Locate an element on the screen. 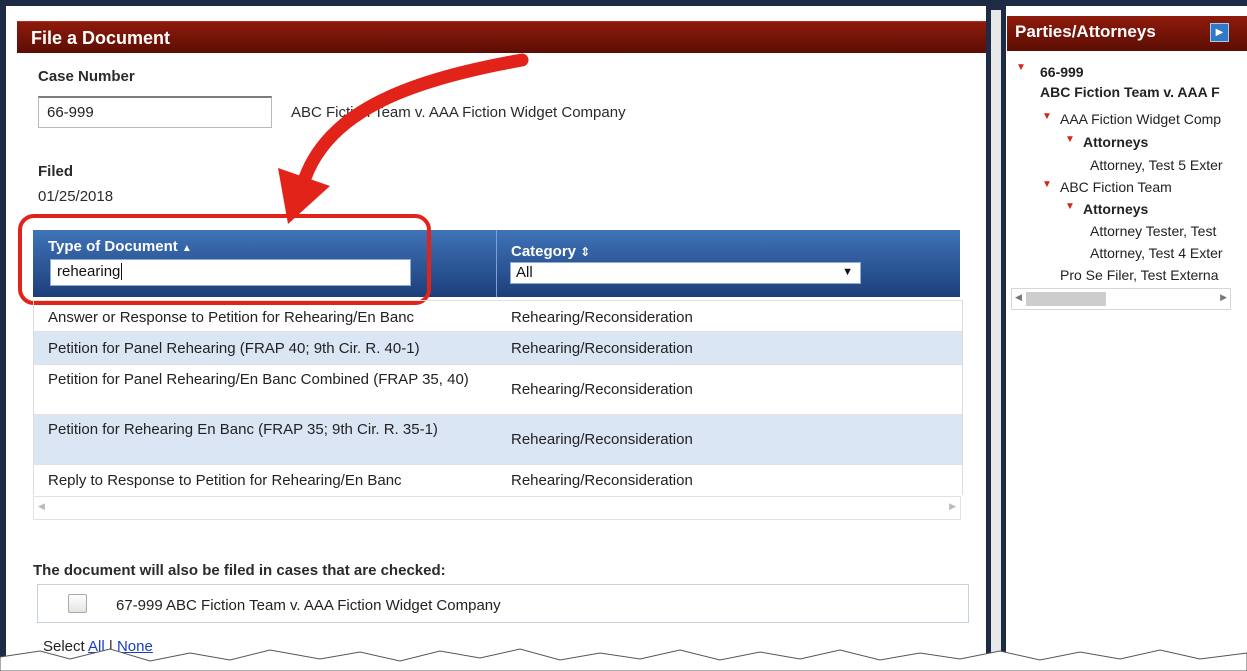 This screenshot has height=671, width=1247. tree-case-name: ABC Fiction Team v. AAA F is located at coordinates (1130, 92).